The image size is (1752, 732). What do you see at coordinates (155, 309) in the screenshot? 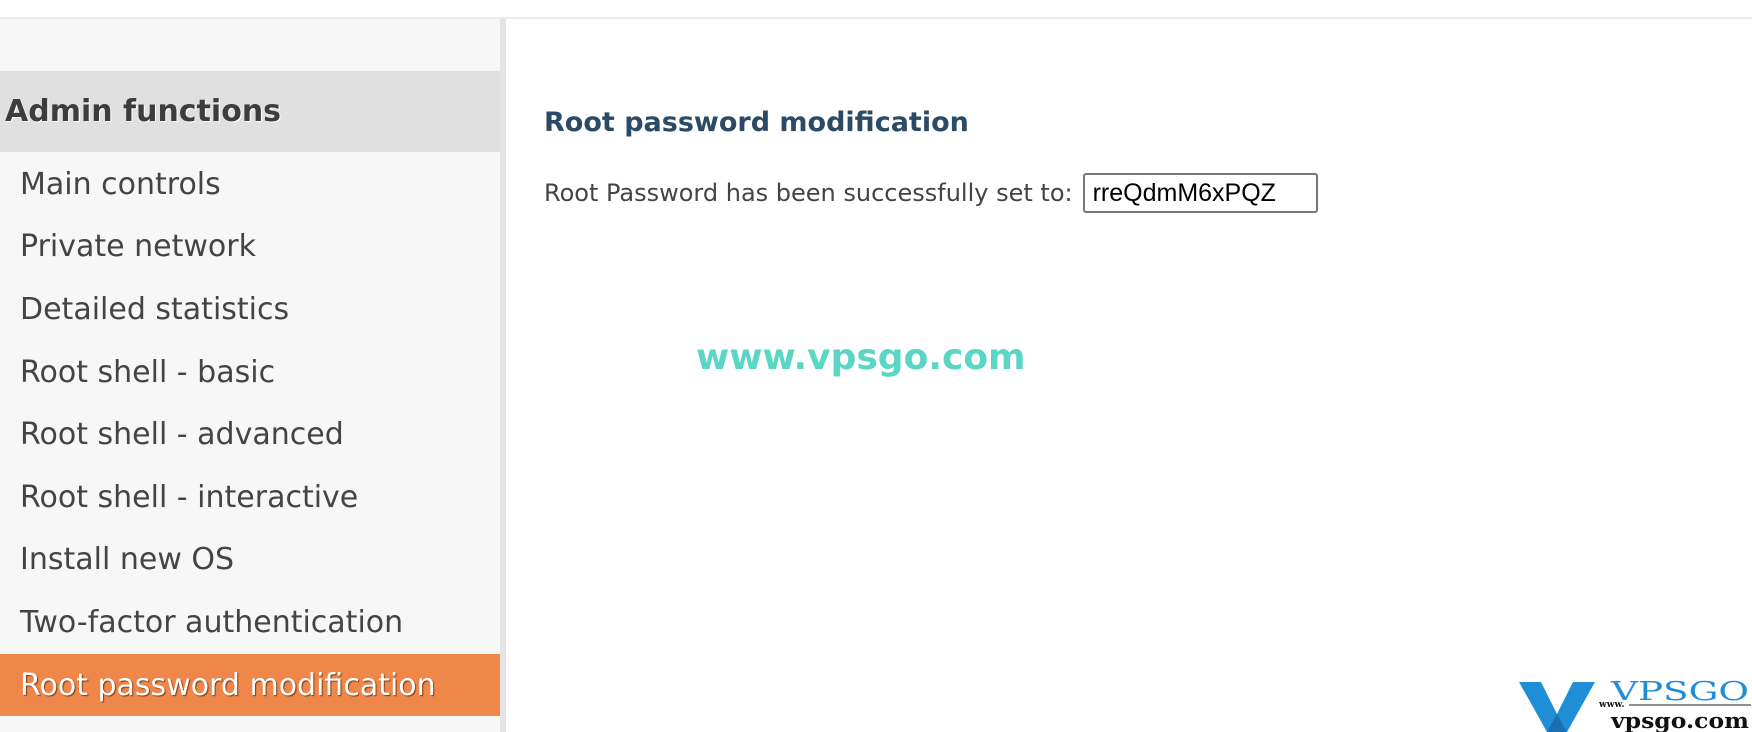
I see `sidebar-item-label: Detailed statistics` at bounding box center [155, 309].